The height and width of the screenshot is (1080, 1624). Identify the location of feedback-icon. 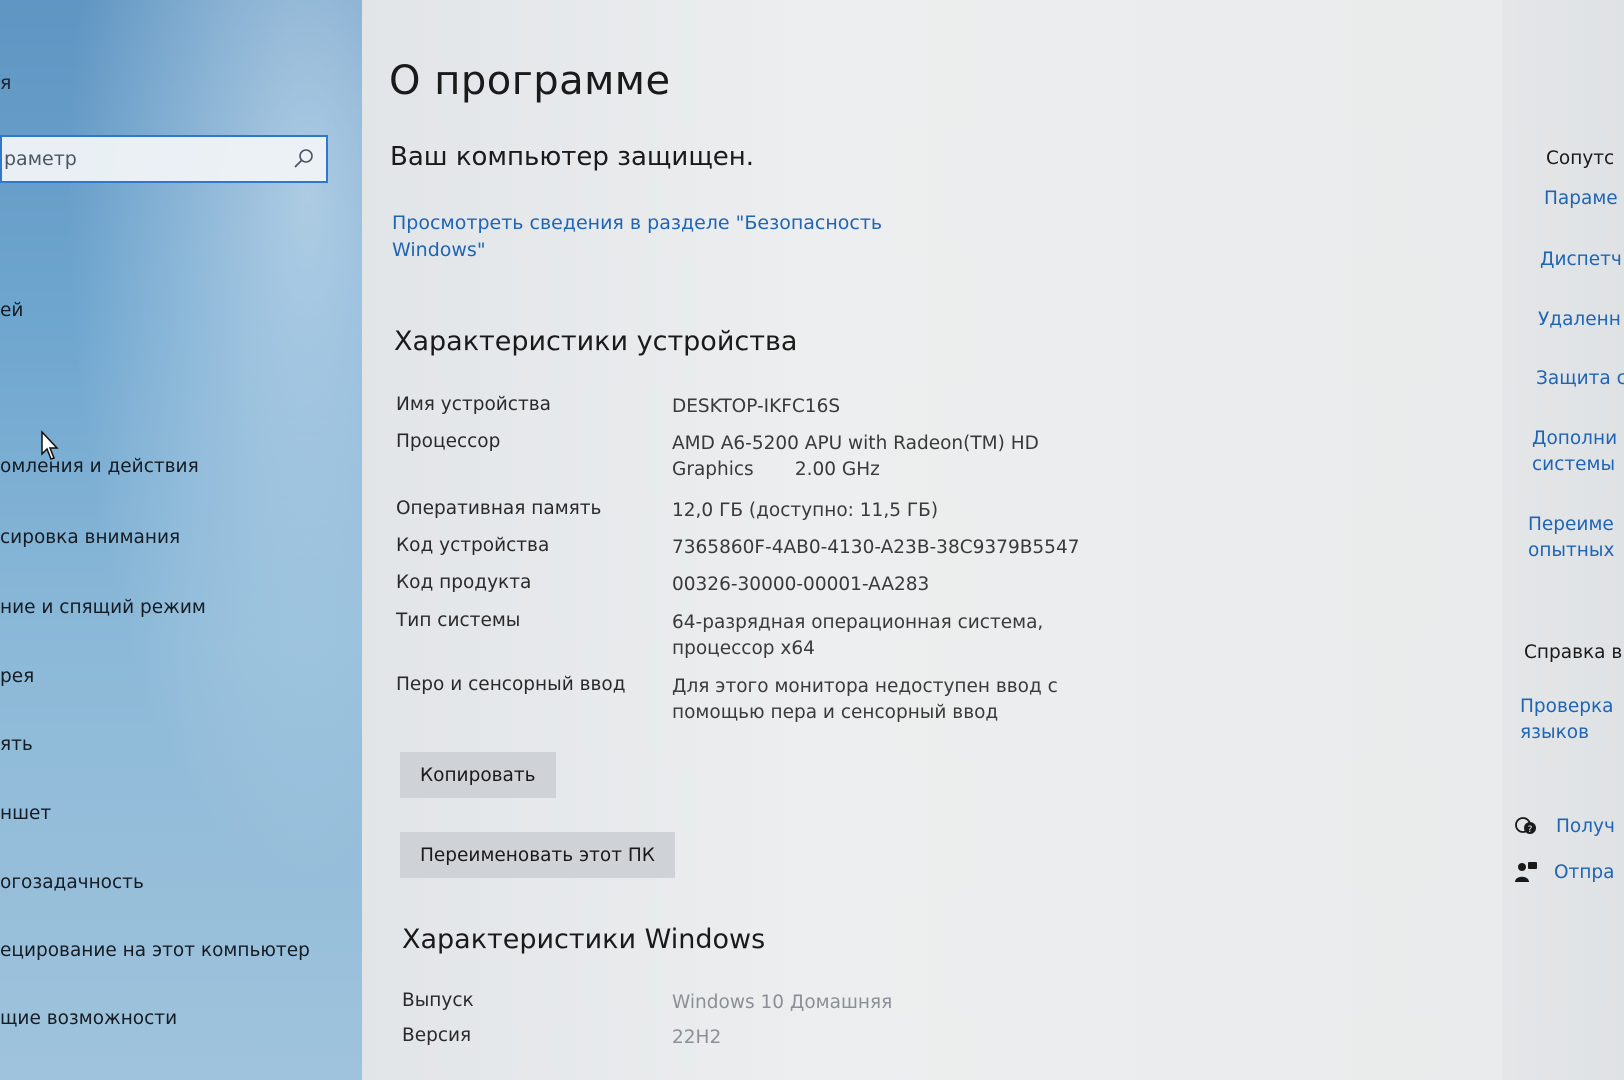
(1526, 872).